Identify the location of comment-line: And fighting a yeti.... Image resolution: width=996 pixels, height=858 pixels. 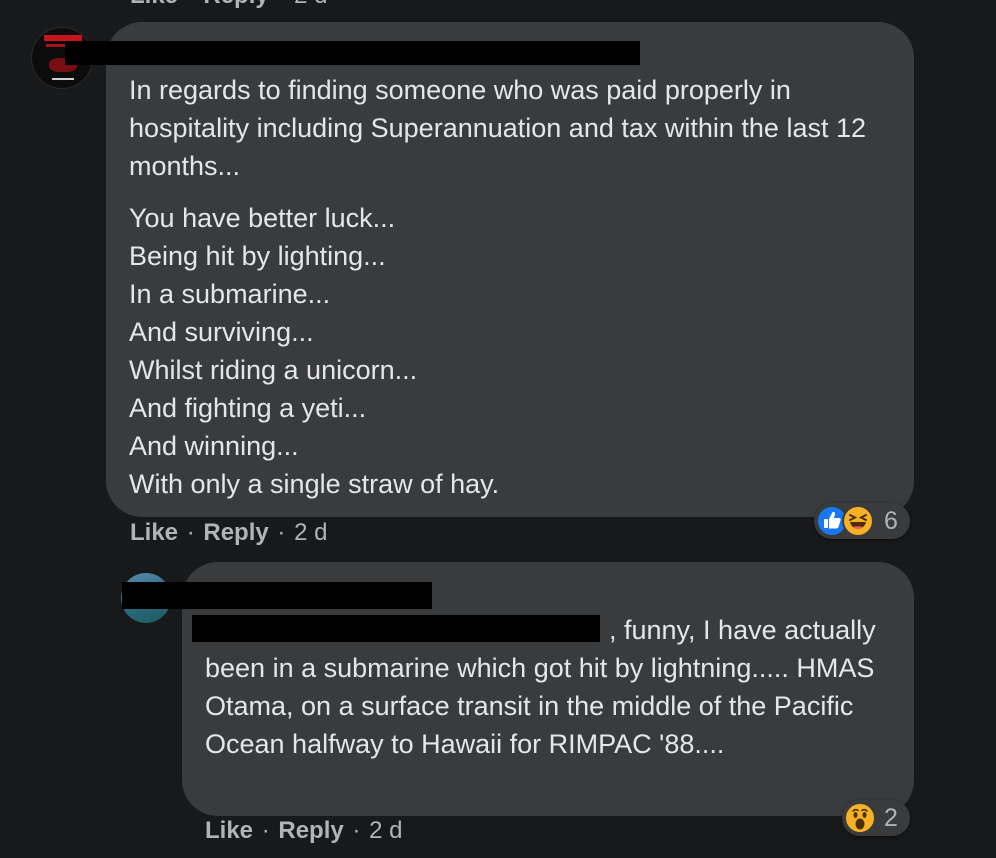
(248, 408).